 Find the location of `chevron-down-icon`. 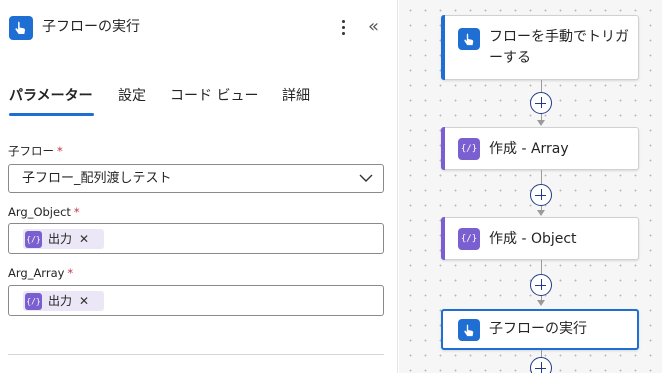

chevron-down-icon is located at coordinates (366, 178).